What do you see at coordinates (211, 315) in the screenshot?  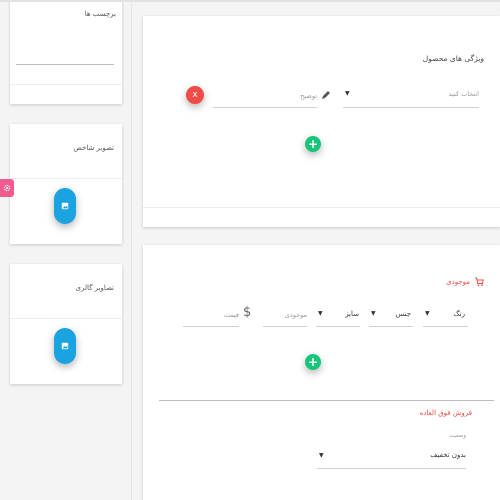 I see `price-input: قیمت` at bounding box center [211, 315].